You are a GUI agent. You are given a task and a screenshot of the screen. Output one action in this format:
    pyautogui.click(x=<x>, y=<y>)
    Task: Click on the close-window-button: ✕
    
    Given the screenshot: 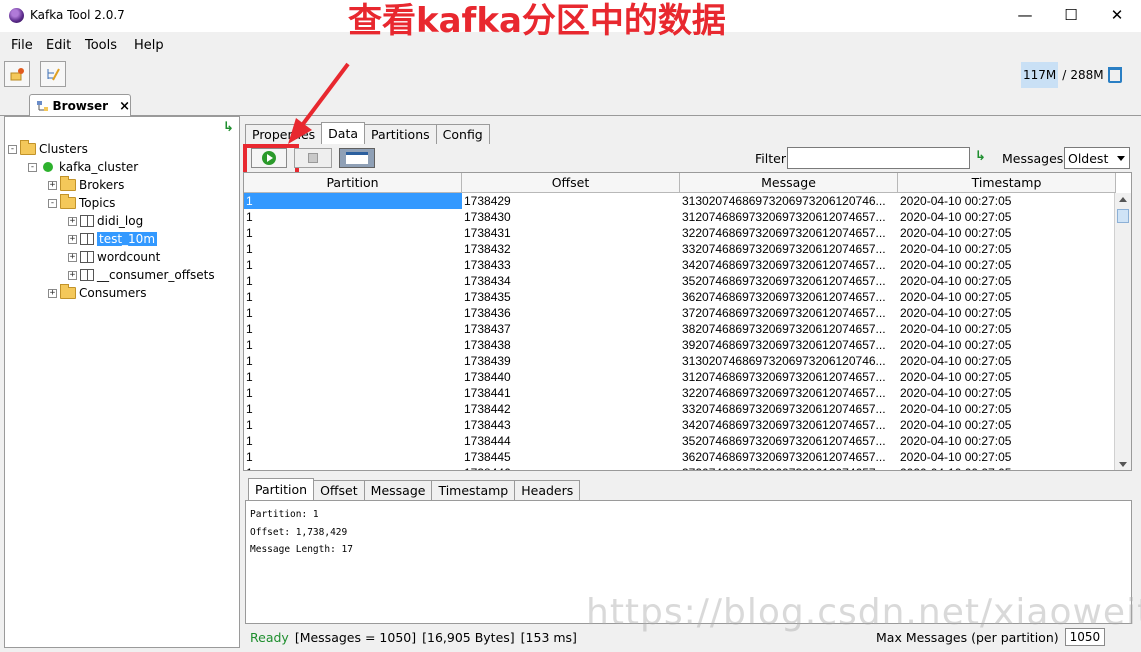 What is the action you would take?
    pyautogui.click(x=1117, y=15)
    